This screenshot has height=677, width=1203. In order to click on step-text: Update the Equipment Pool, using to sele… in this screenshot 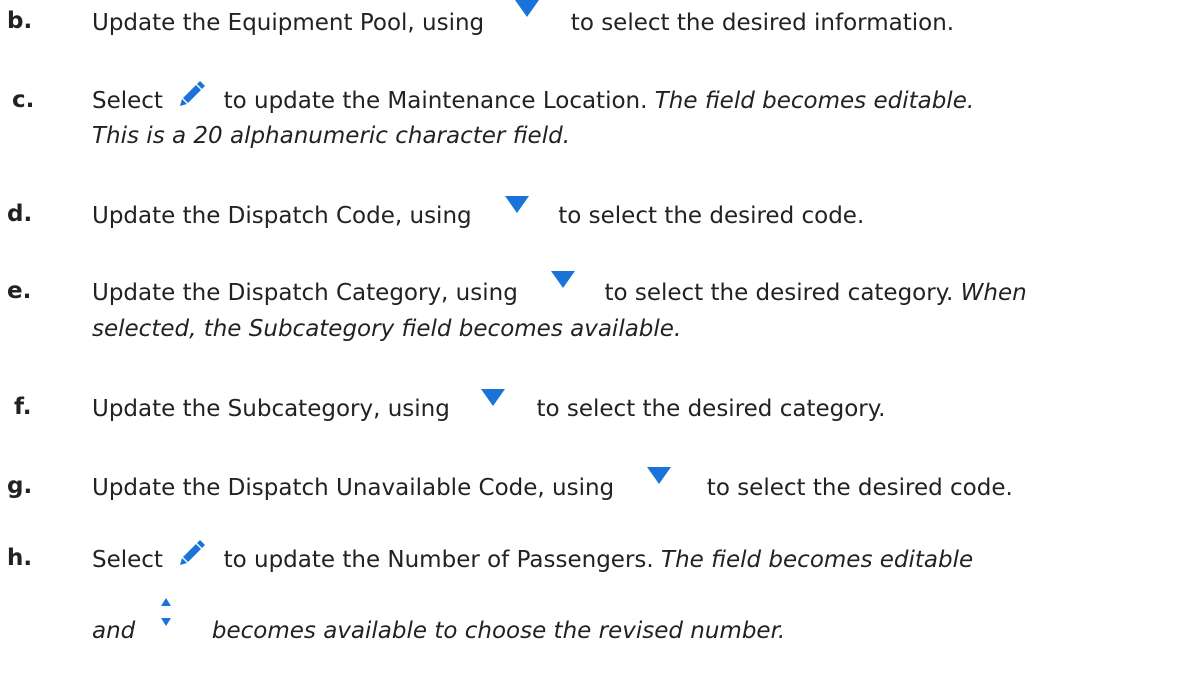, I will do `click(523, 20)`.